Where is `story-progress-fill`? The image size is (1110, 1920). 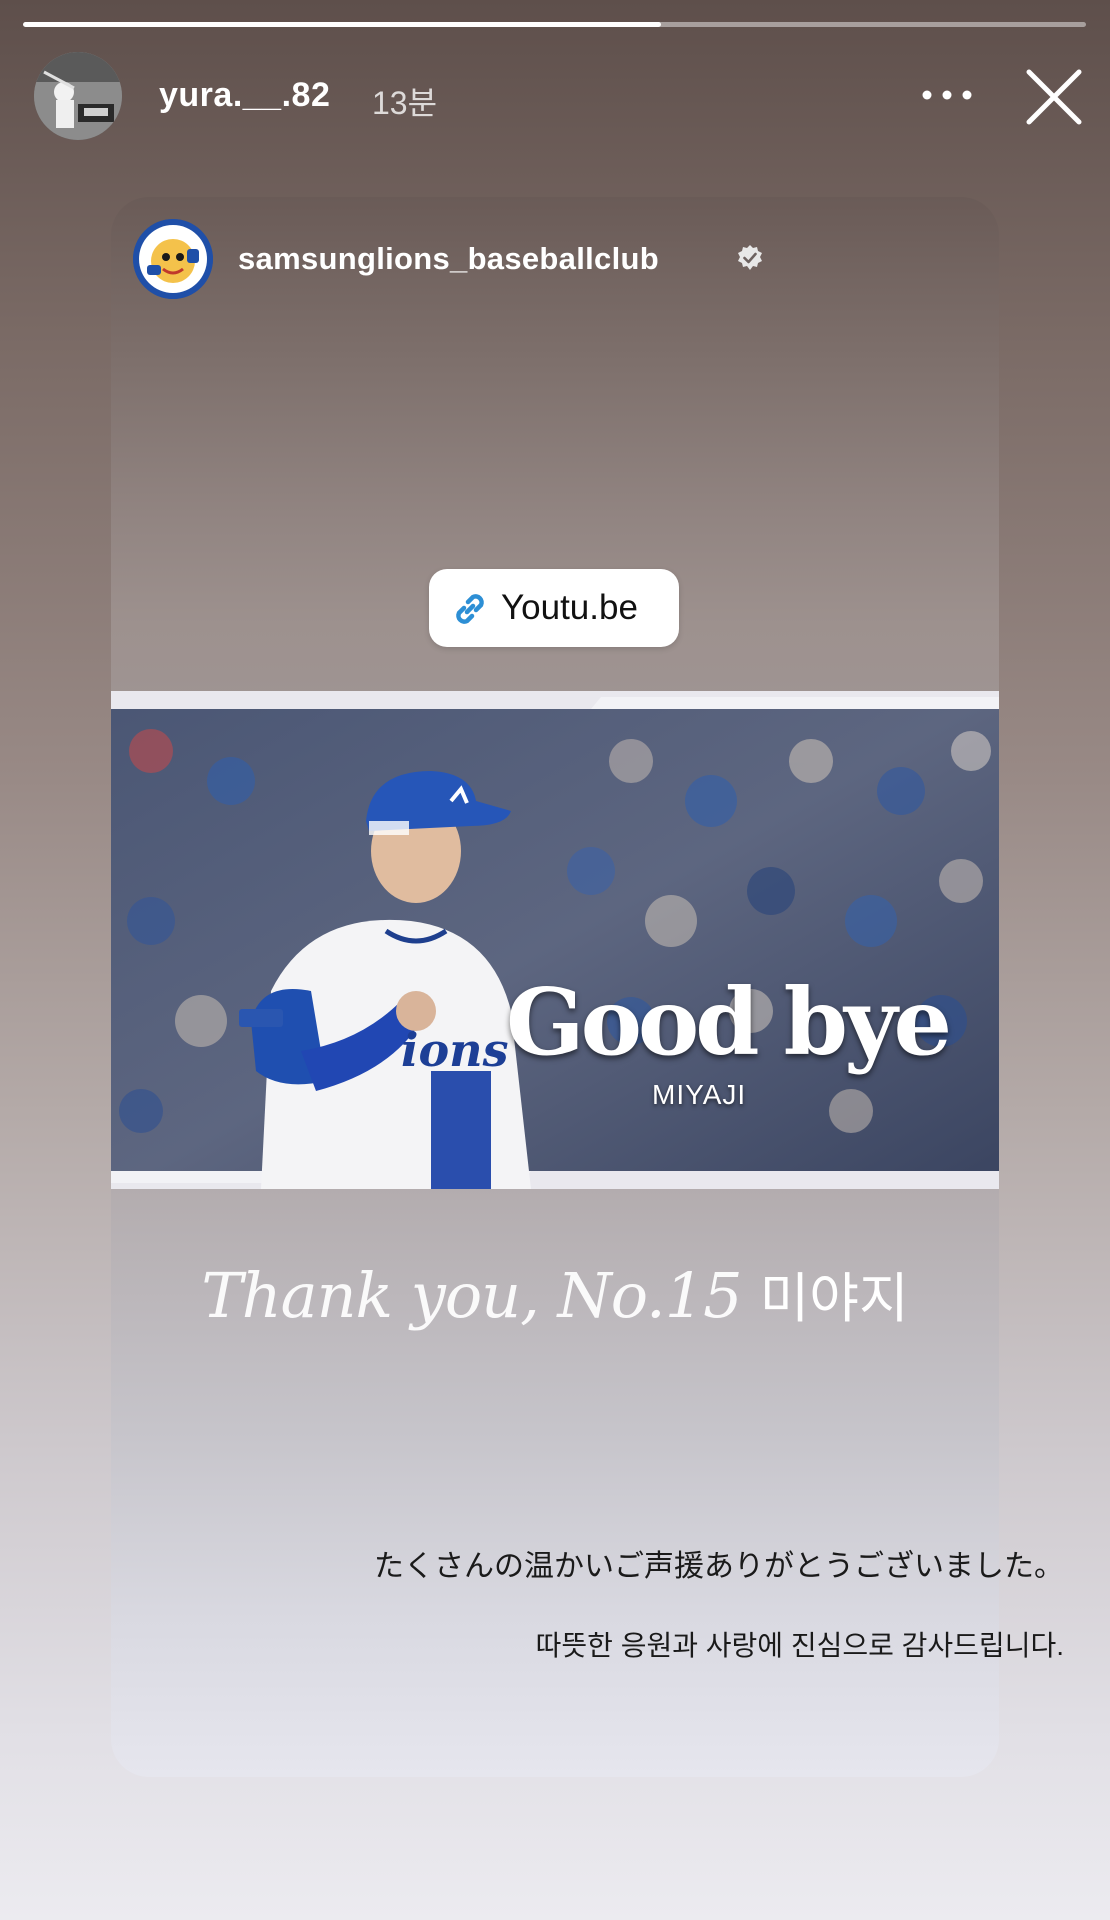
story-progress-fill is located at coordinates (342, 24).